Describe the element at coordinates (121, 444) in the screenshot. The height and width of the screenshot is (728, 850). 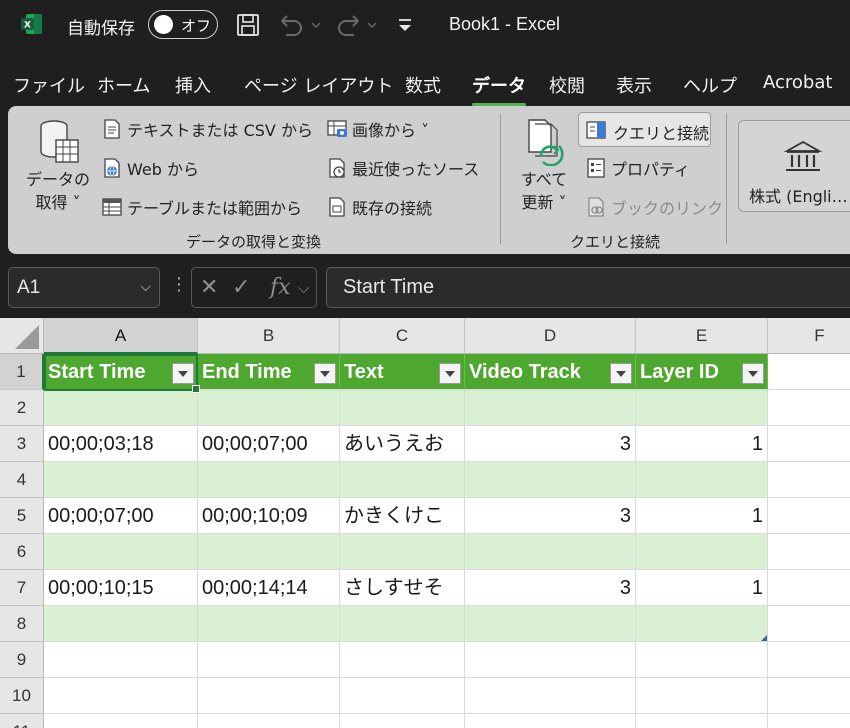
I see `cell: 00;00;03;18` at that location.